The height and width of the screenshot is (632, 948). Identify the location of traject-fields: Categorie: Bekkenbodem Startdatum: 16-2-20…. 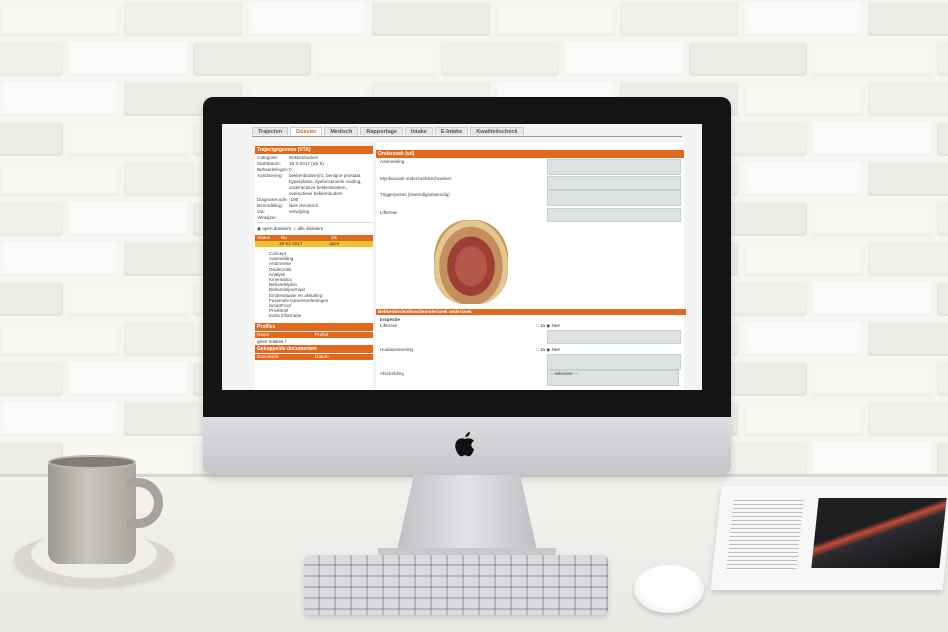
(314, 188).